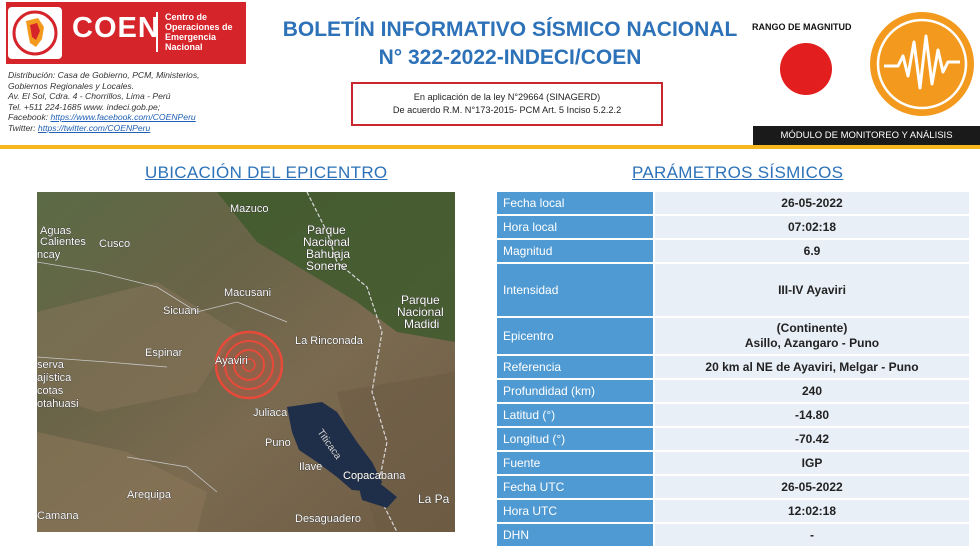 The image size is (980, 548). I want to click on map-label-espinar: Espinar, so click(164, 353).